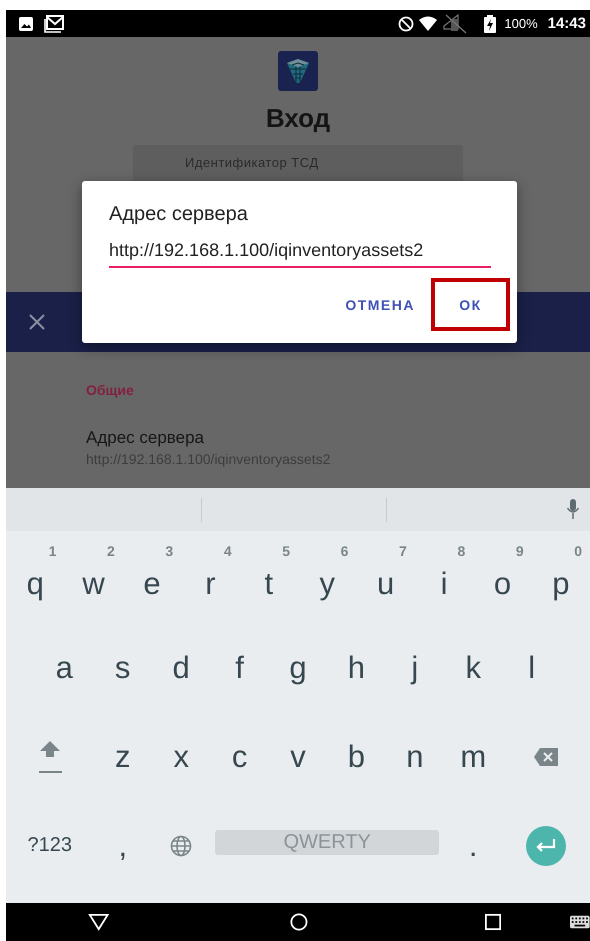  I want to click on globe-icon, so click(181, 845).